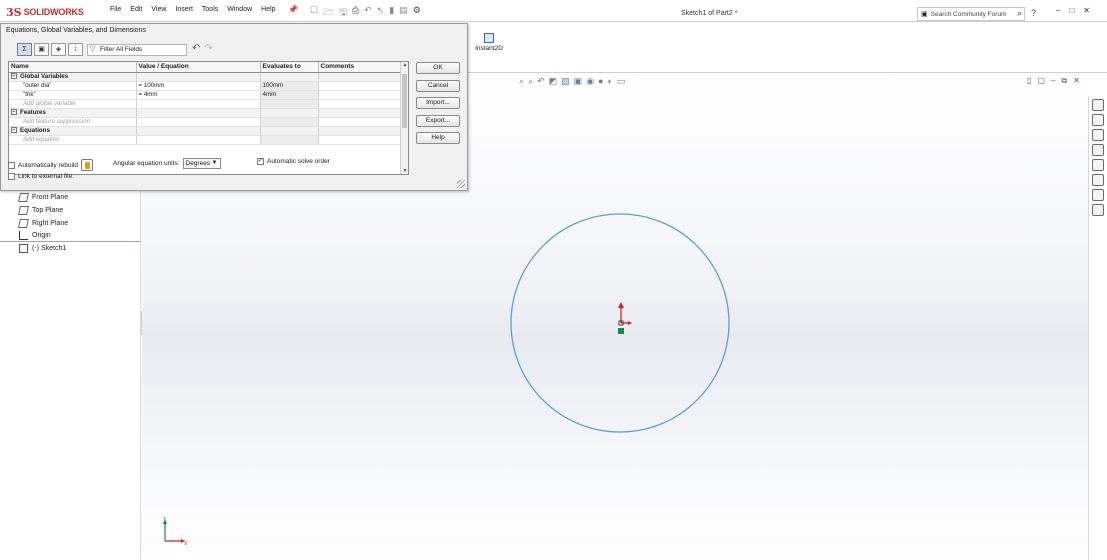 This screenshot has width=1107, height=560. Describe the element at coordinates (1098, 105) in the screenshot. I see `home-icon` at that location.